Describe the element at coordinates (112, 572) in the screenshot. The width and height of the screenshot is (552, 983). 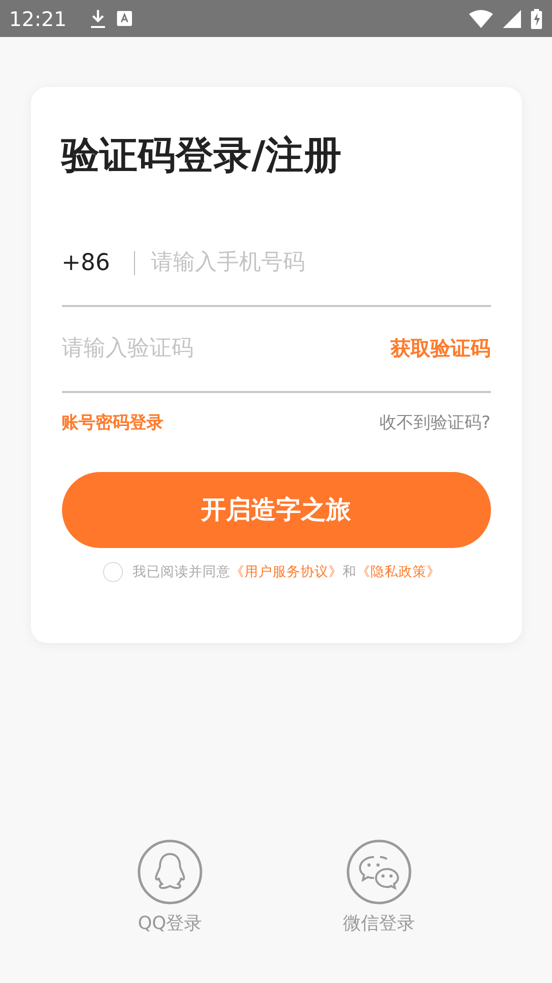
I see `agreement-checkbox` at that location.